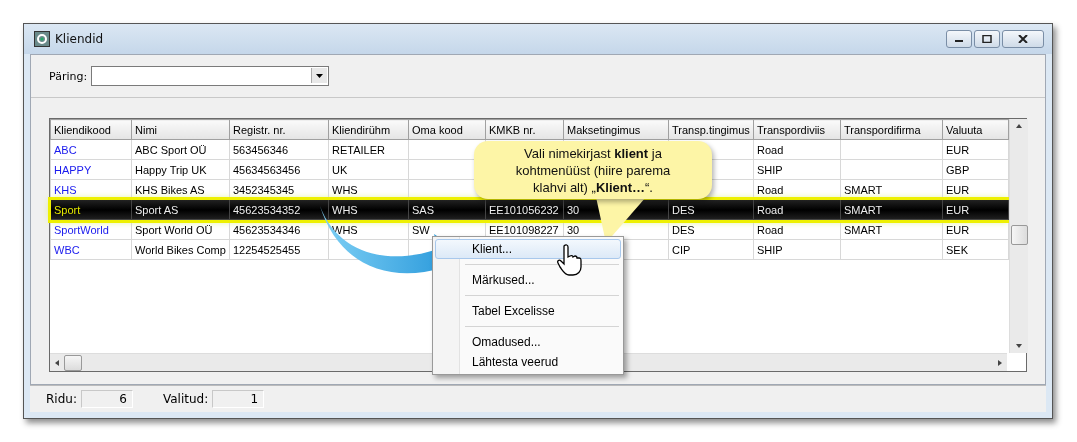 This screenshot has width=1077, height=442. I want to click on close-icon, so click(1023, 39).